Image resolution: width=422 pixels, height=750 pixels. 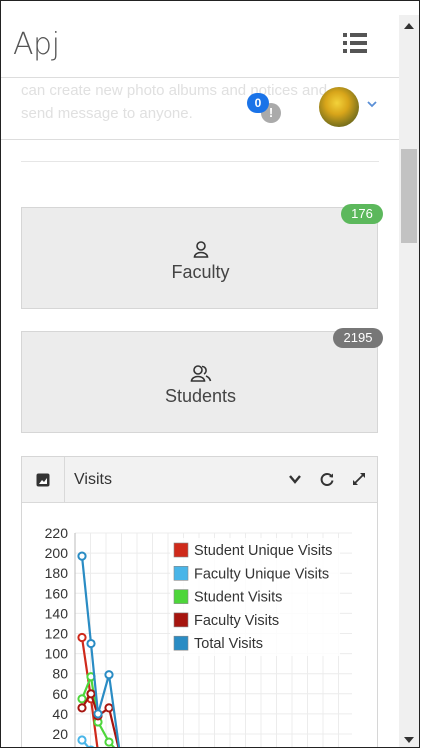 What do you see at coordinates (93, 479) in the screenshot?
I see `widget-title: Visits` at bounding box center [93, 479].